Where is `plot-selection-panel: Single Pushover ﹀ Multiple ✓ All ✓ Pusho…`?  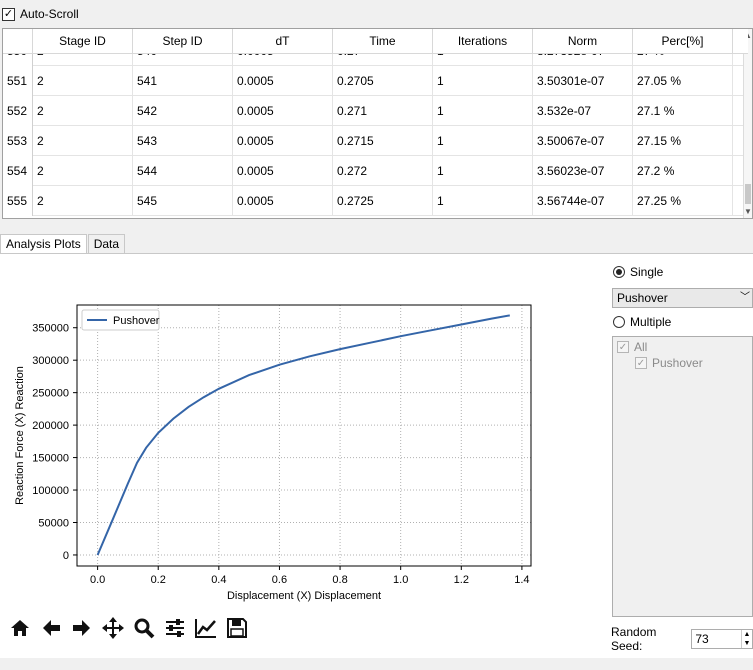
plot-selection-panel: Single Pushover ﹀ Multiple ✓ All ✓ Pusho… is located at coordinates (681, 459).